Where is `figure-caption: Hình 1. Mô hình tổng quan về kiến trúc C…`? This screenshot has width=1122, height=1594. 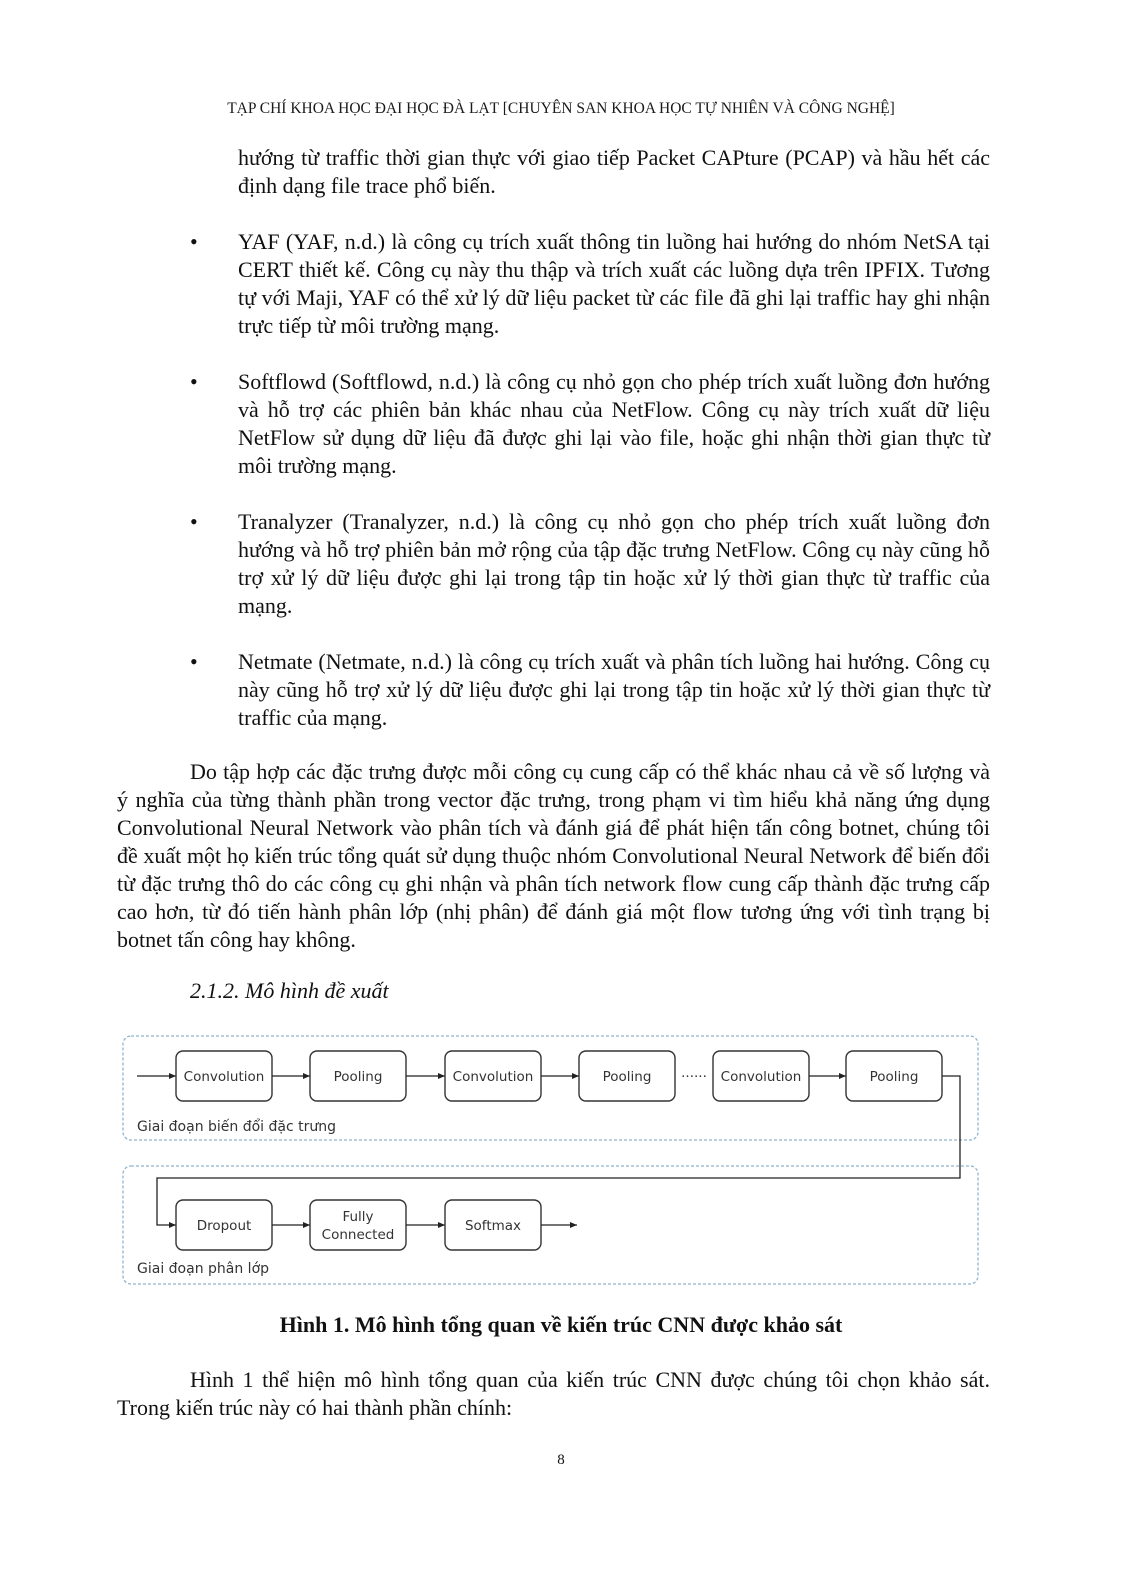 figure-caption: Hình 1. Mô hình tổng quan về kiến trúc C… is located at coordinates (561, 1324).